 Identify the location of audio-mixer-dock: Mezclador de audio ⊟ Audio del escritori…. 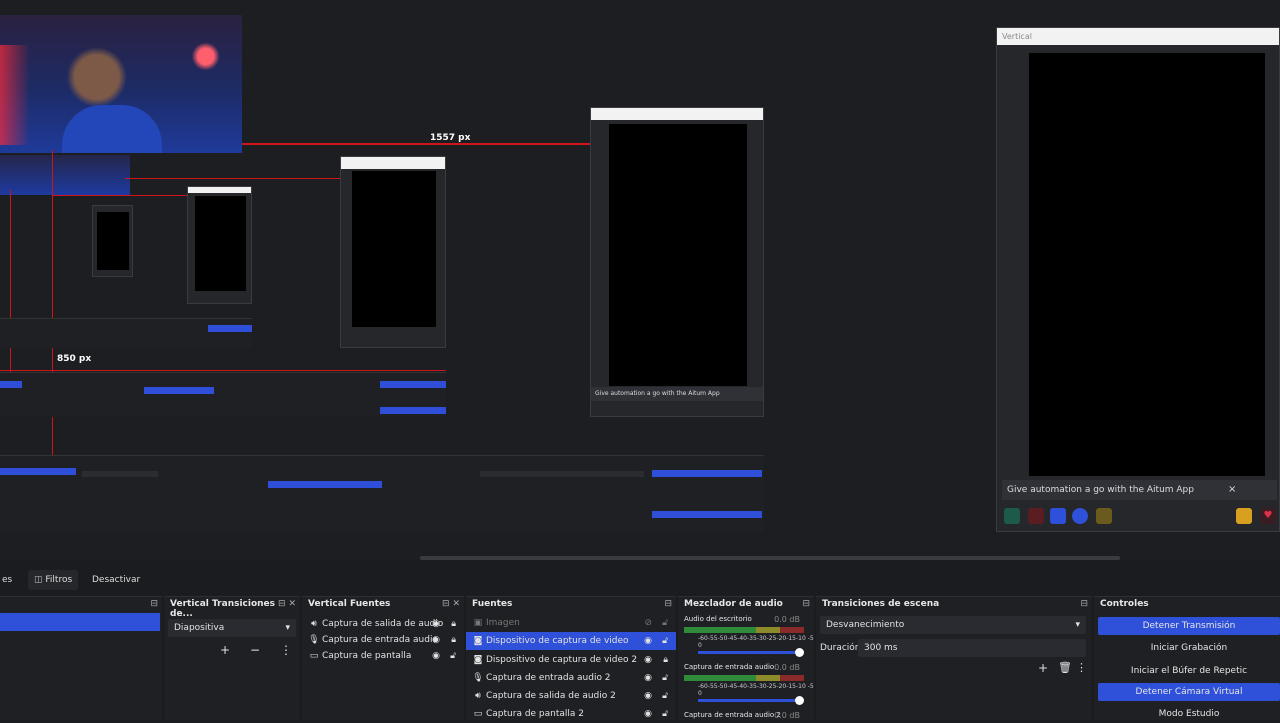
(746, 658).